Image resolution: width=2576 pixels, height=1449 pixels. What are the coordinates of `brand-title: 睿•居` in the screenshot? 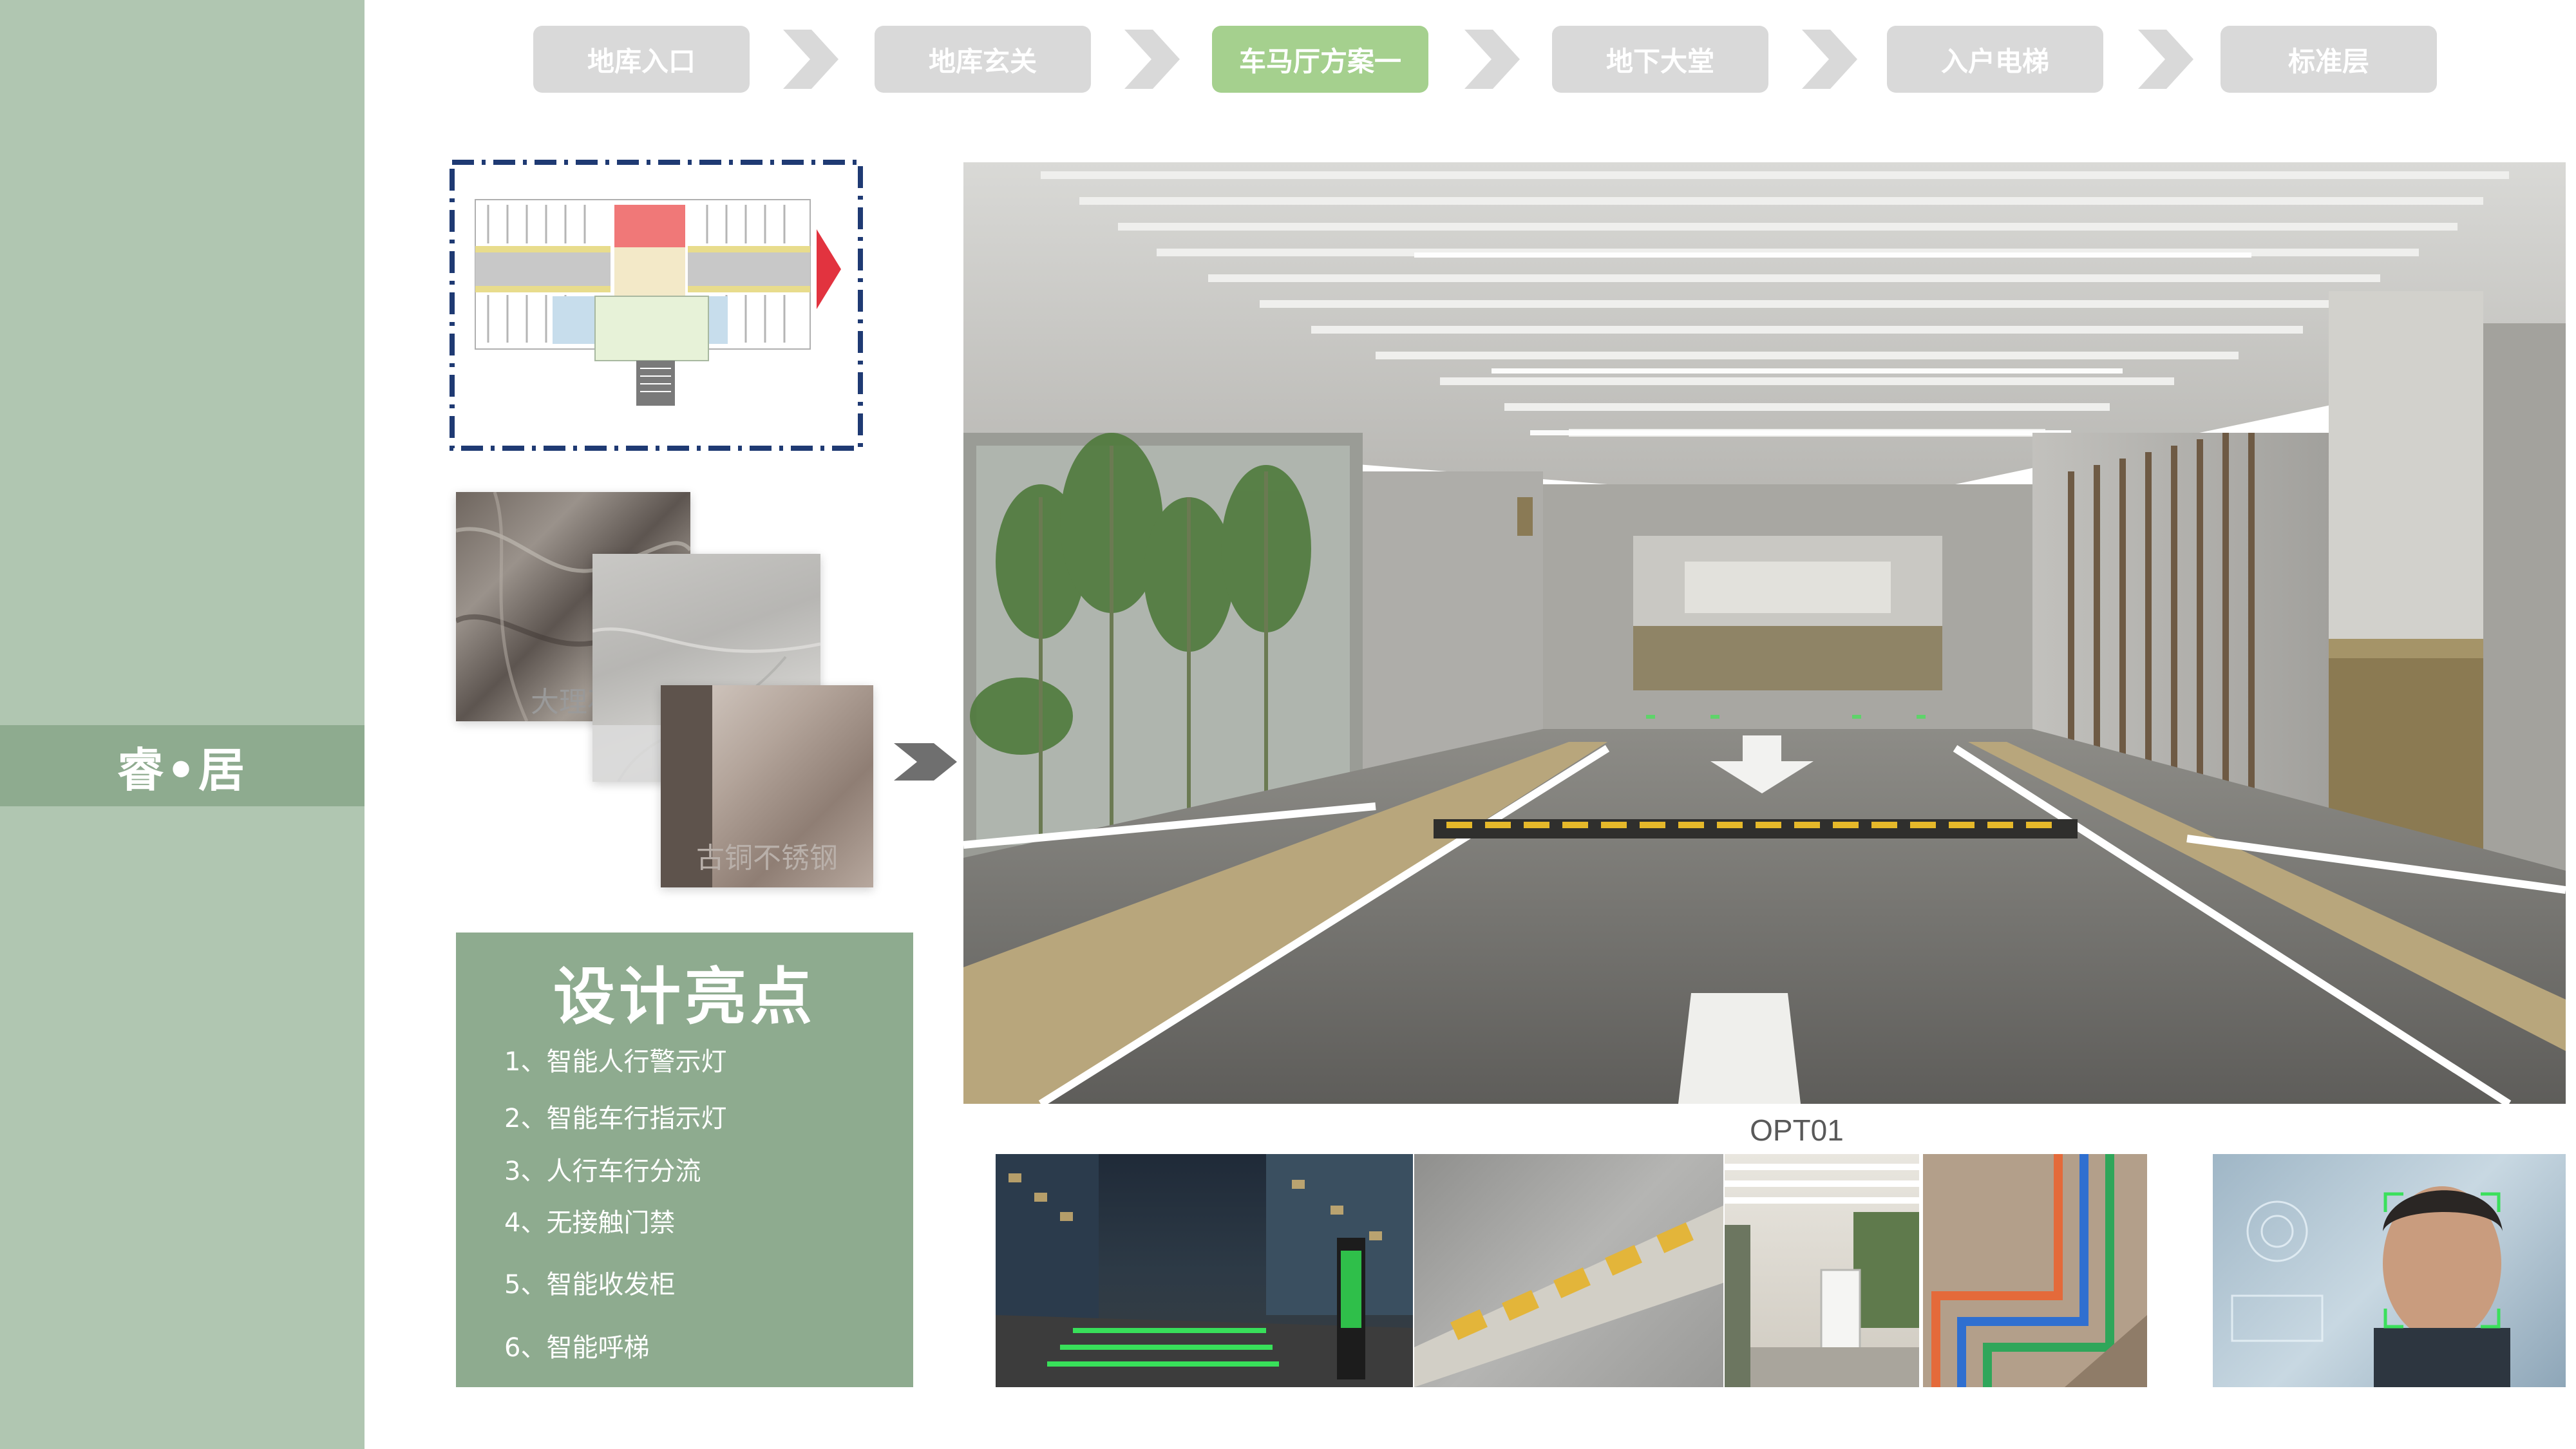 It's located at (183, 770).